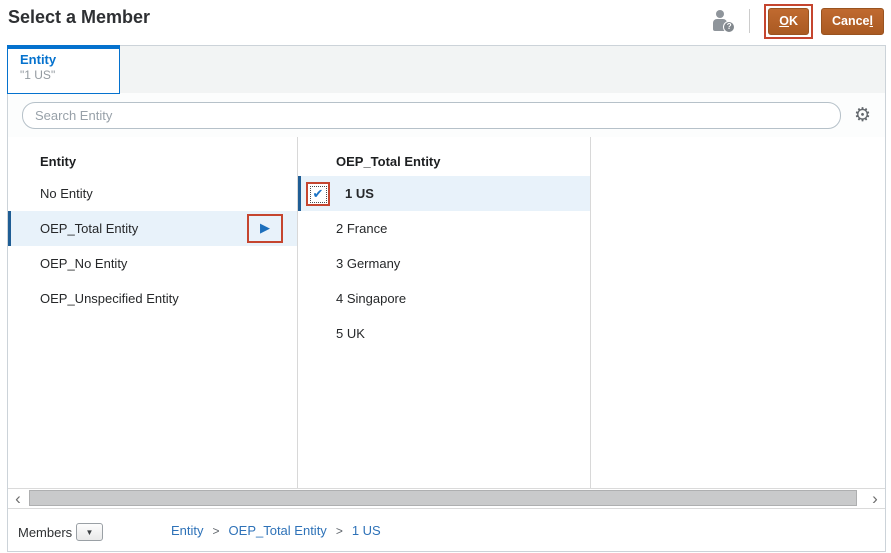  Describe the element at coordinates (444, 228) in the screenshot. I see `list-item: 2 France` at that location.